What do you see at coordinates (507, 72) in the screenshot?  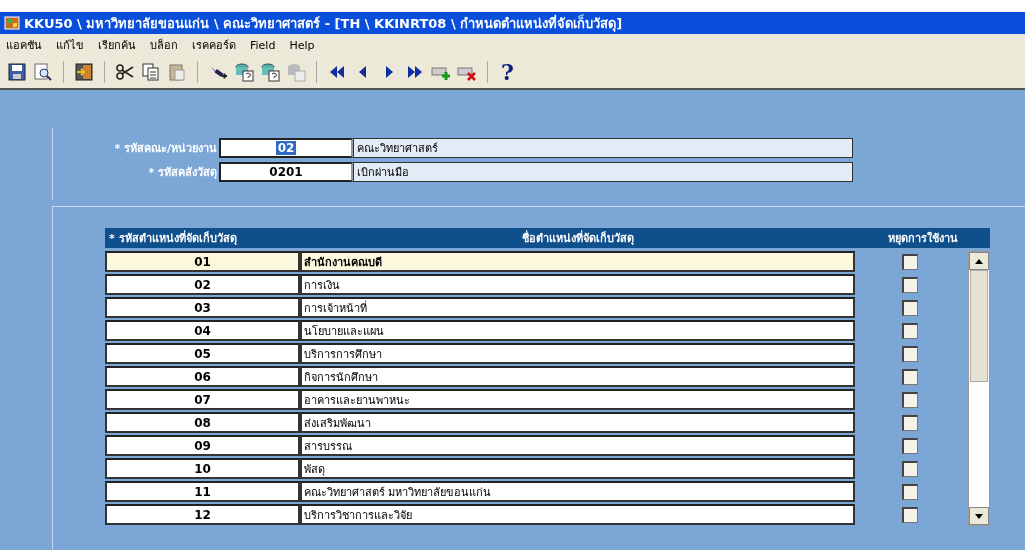 I see `help-button: ?` at bounding box center [507, 72].